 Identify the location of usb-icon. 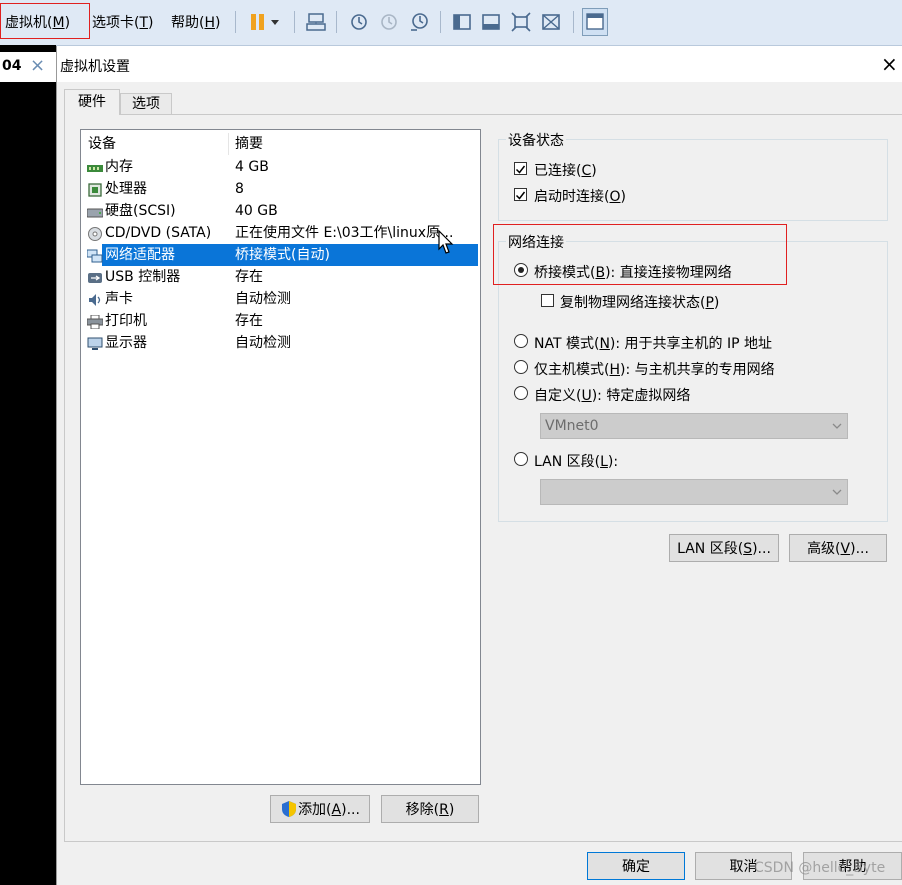
(95, 277).